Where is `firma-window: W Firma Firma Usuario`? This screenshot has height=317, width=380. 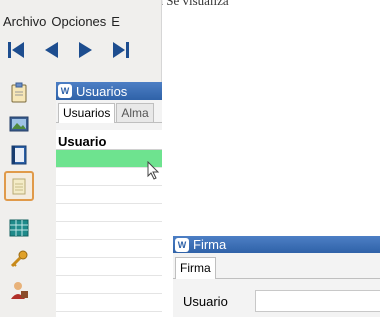
firma-window: W Firma Firma Usuario is located at coordinates (276, 276).